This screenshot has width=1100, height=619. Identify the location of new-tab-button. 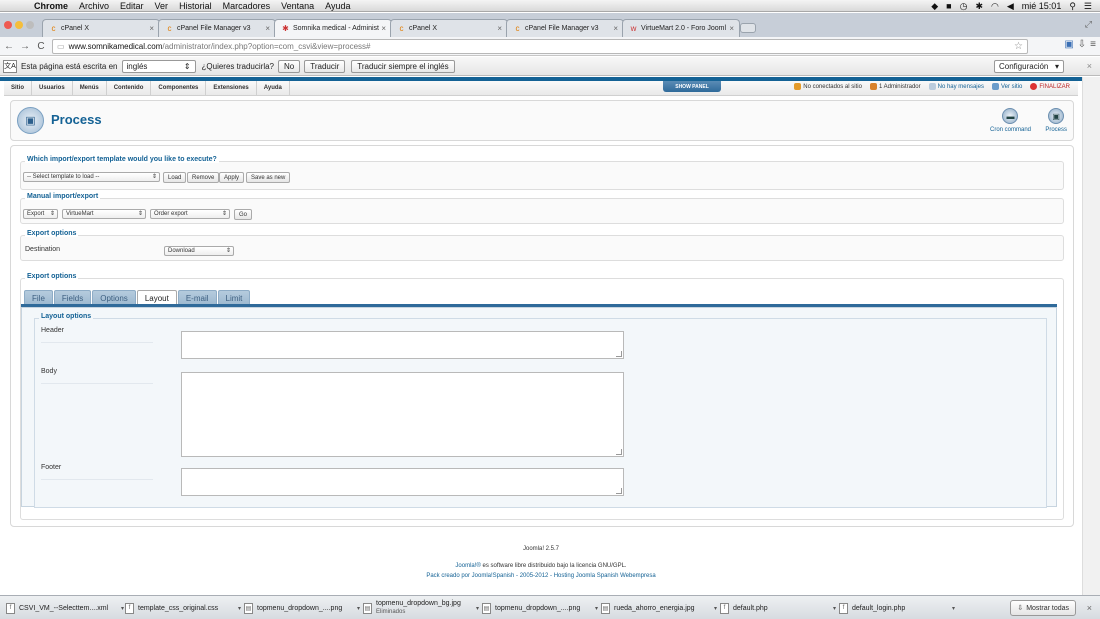
(748, 28).